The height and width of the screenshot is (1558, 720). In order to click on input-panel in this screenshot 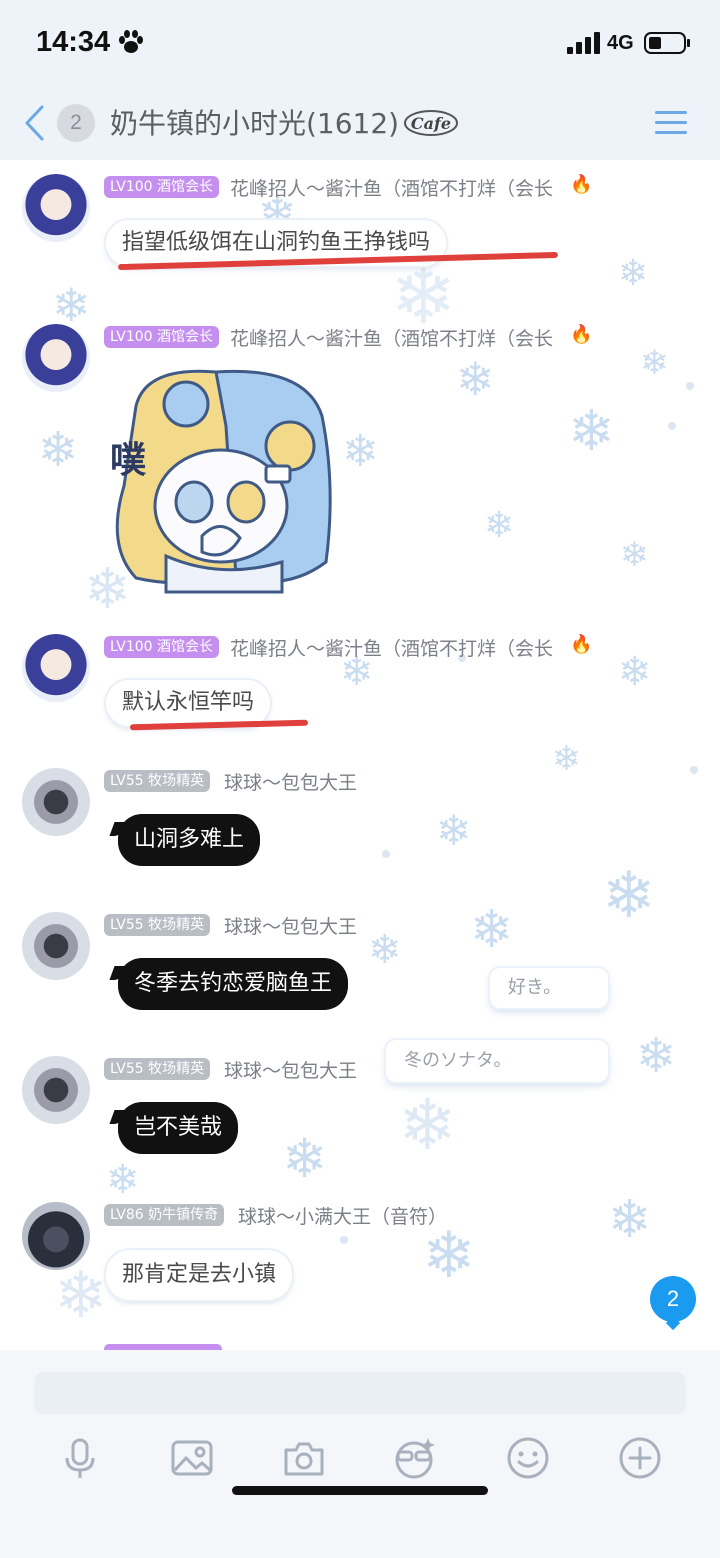, I will do `click(360, 1454)`.